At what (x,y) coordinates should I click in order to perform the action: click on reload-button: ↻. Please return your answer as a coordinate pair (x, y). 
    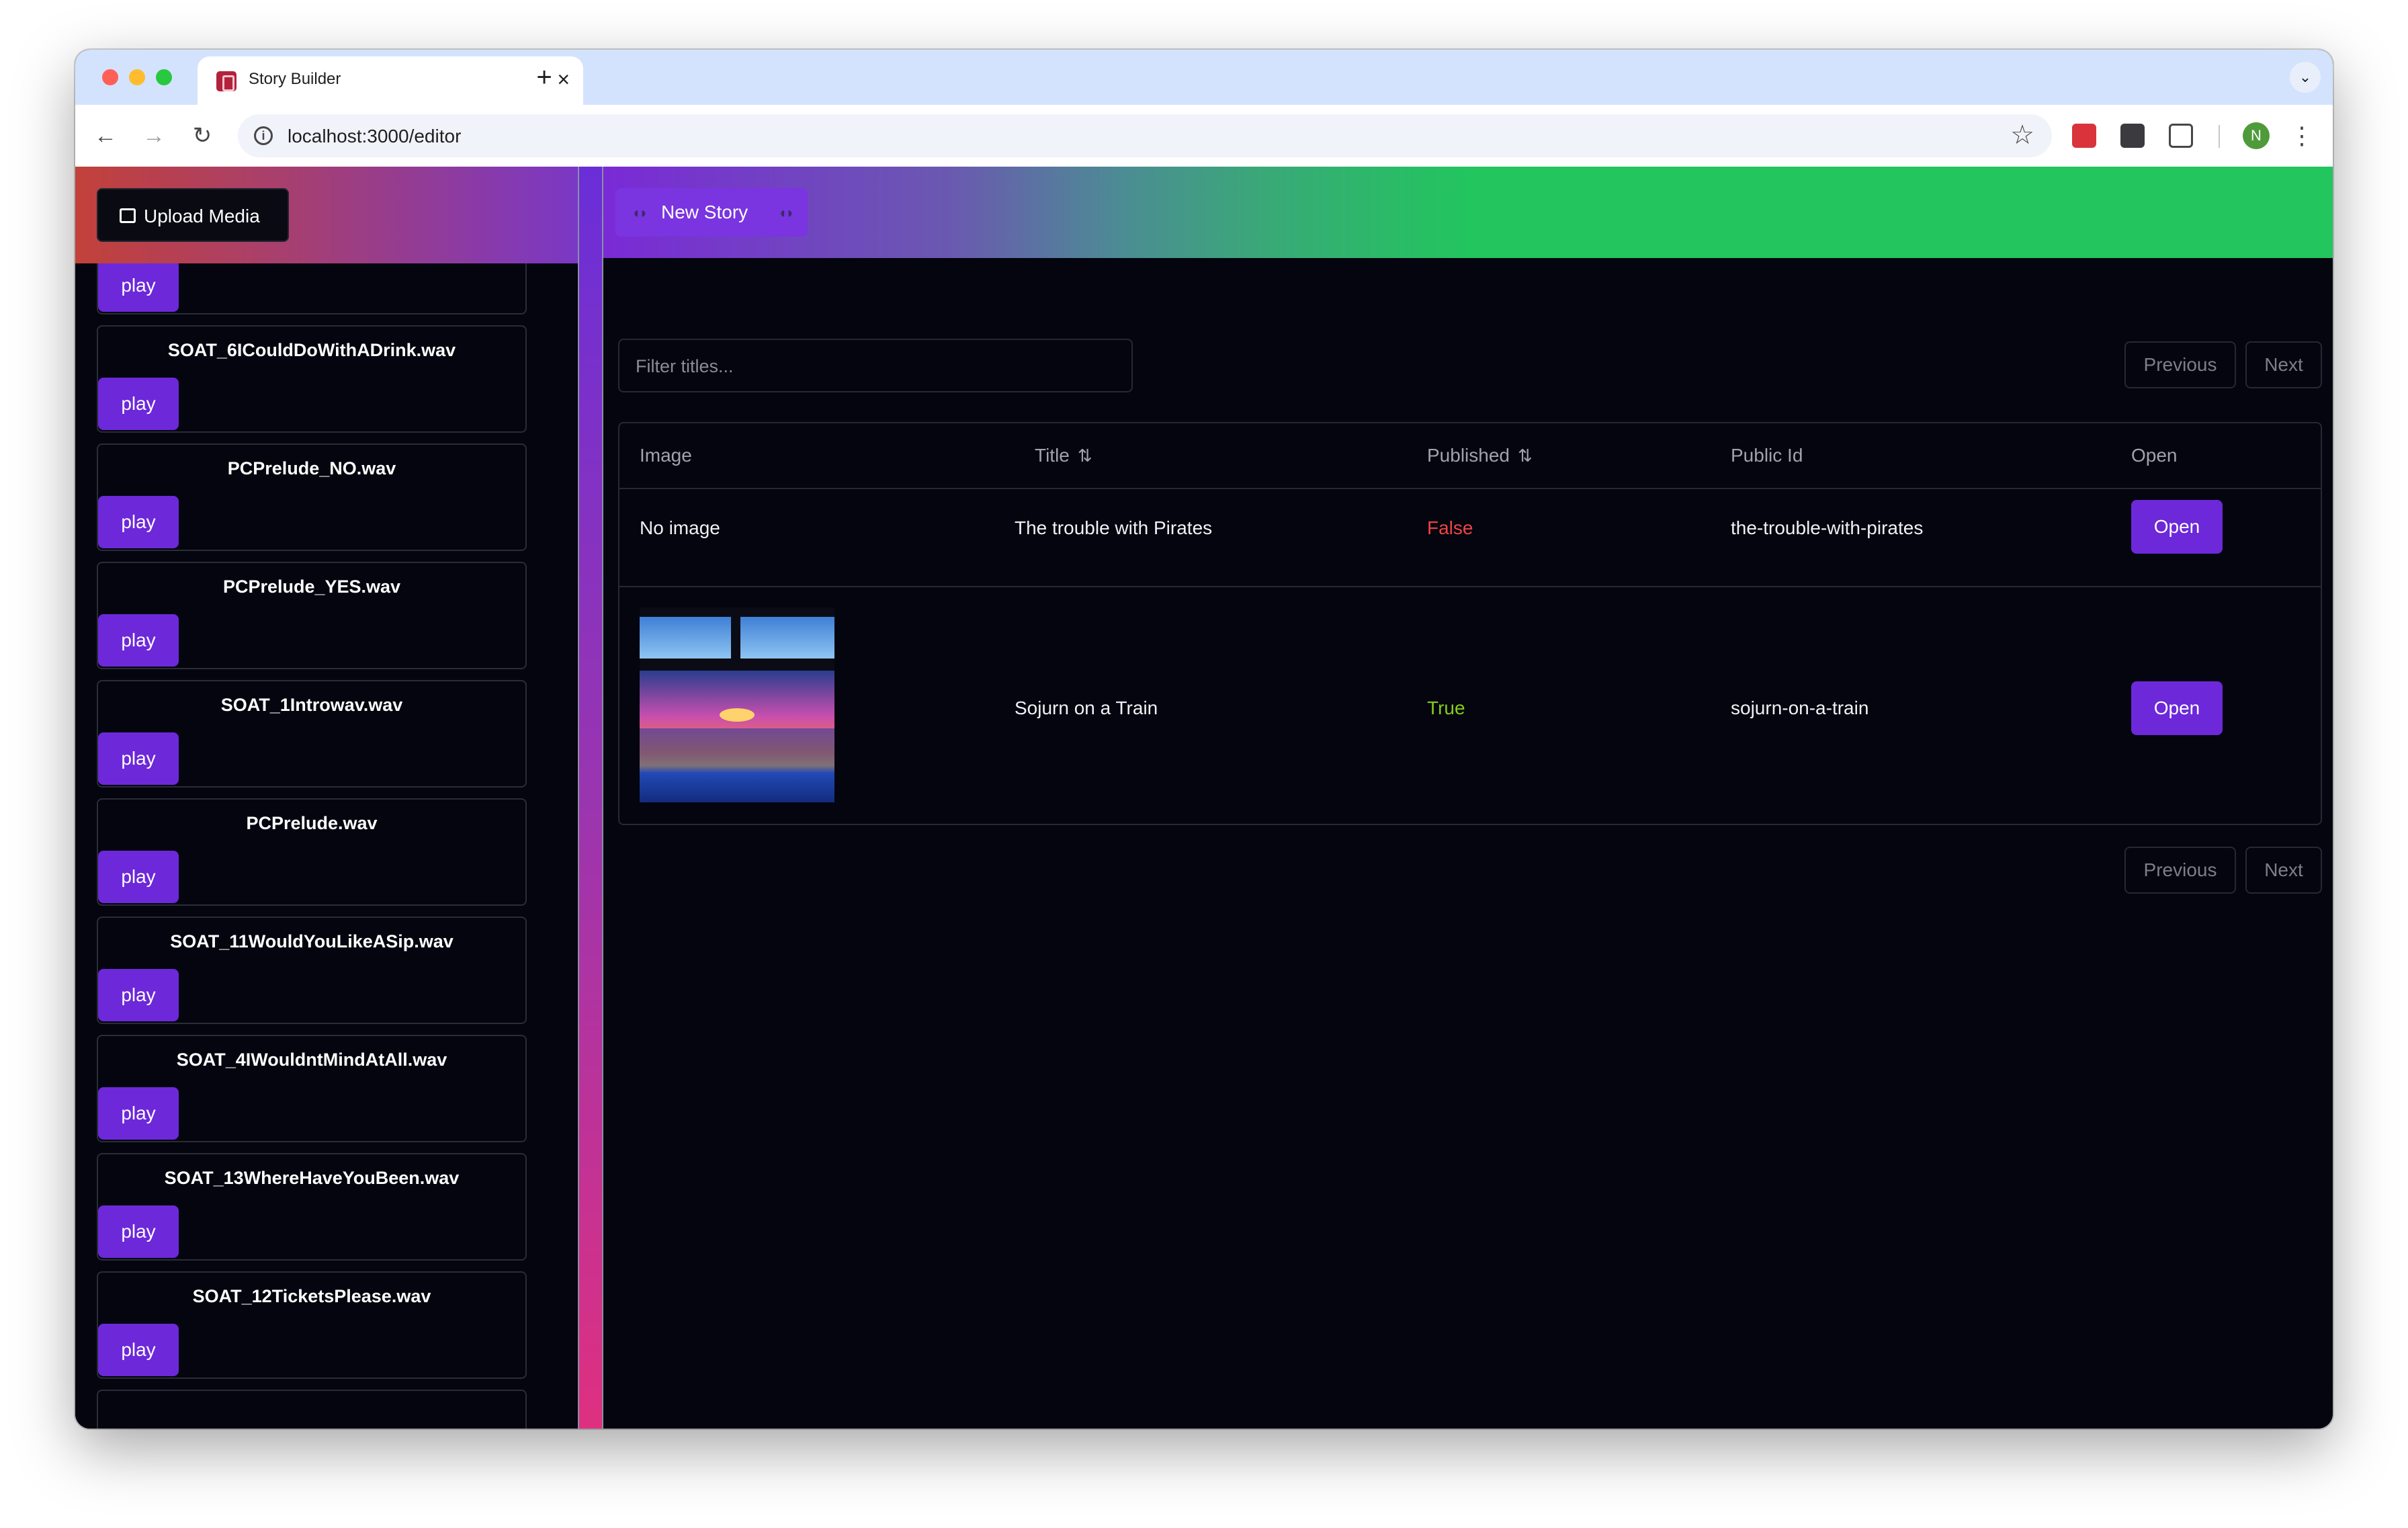
    Looking at the image, I should click on (202, 136).